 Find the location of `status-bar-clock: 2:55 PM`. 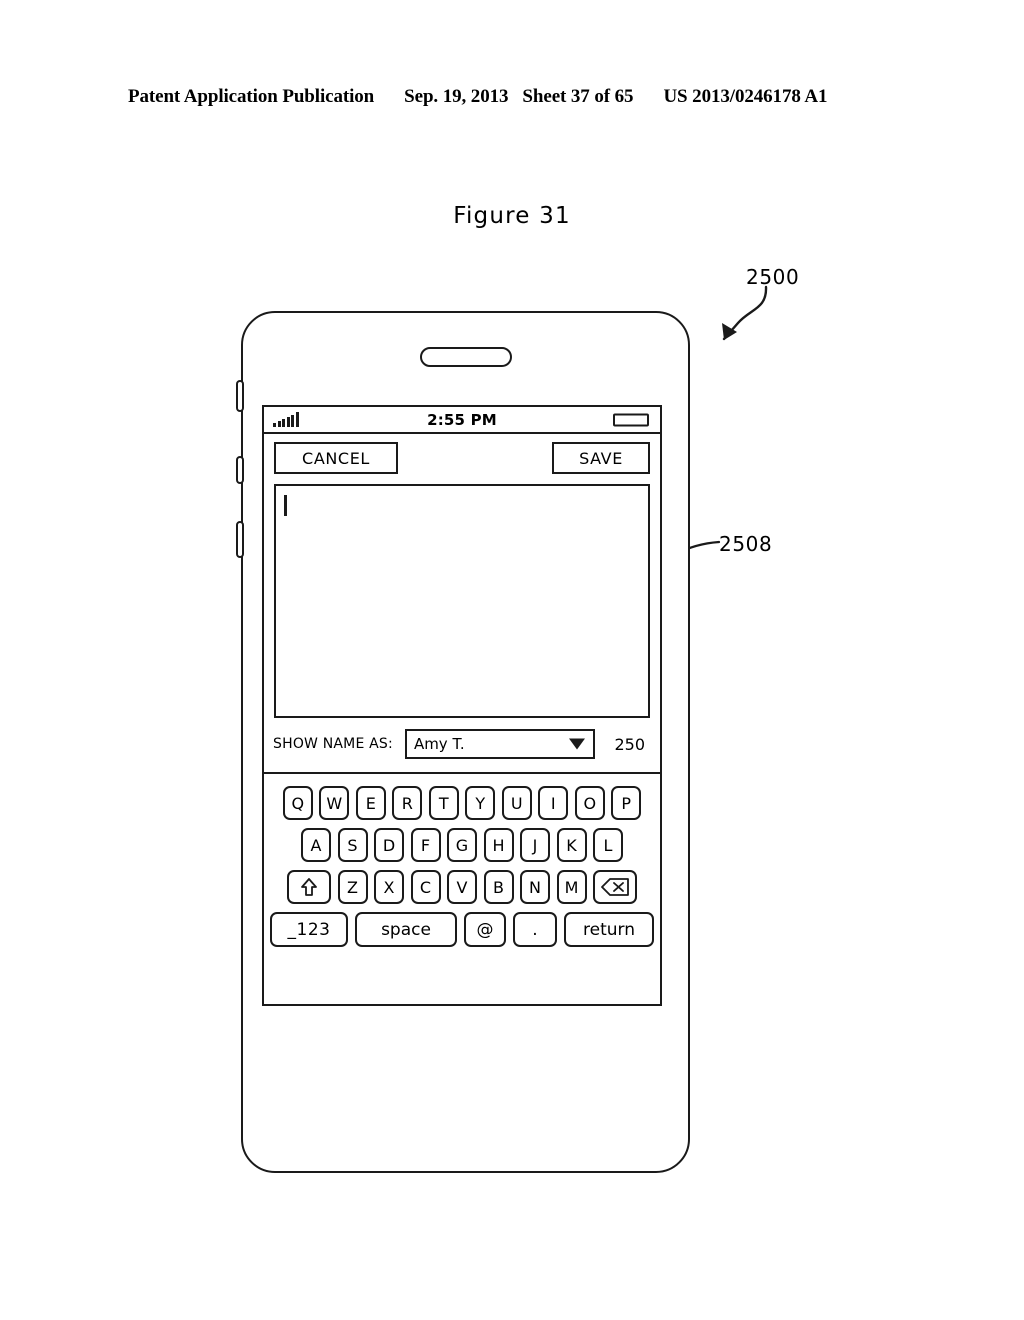

status-bar-clock: 2:55 PM is located at coordinates (462, 419).